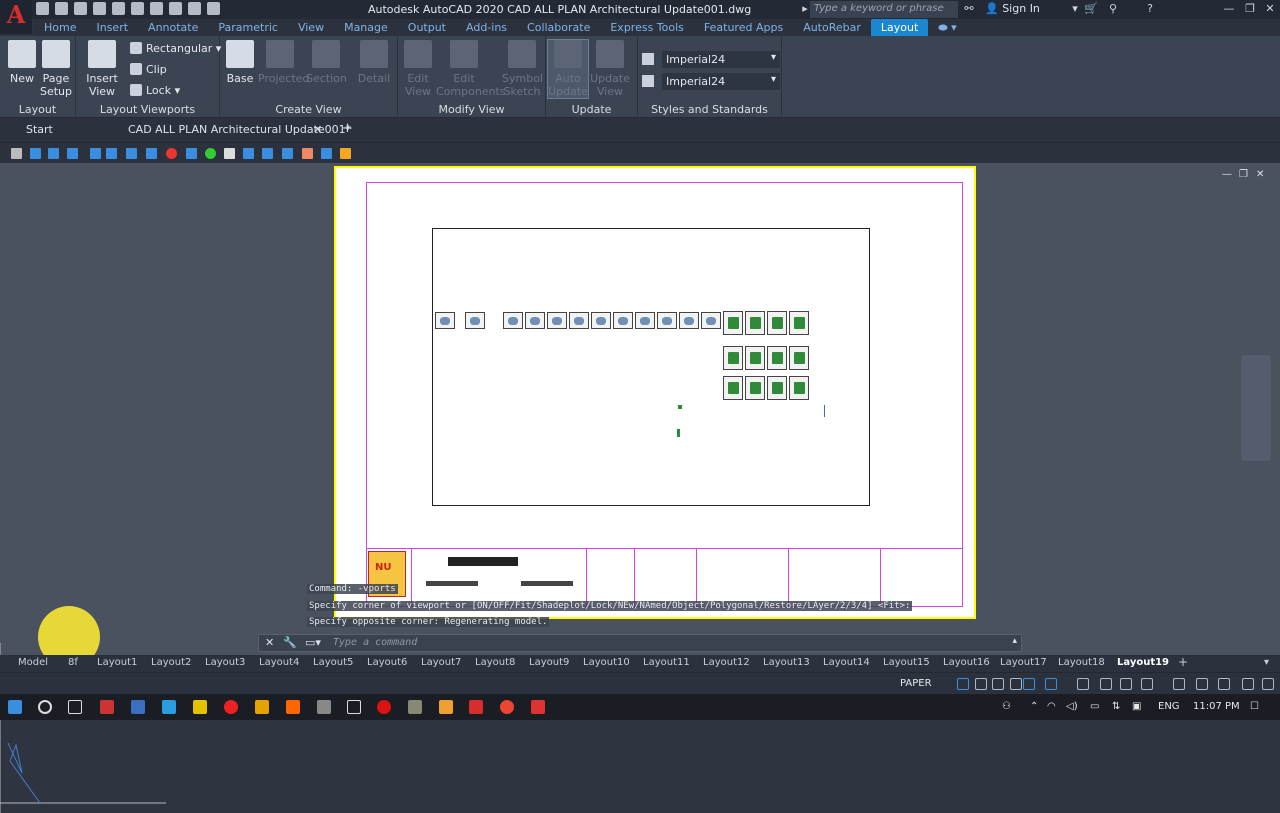 The width and height of the screenshot is (1280, 813). Describe the element at coordinates (1116, 706) in the screenshot. I see `network-icon: ⇅` at that location.